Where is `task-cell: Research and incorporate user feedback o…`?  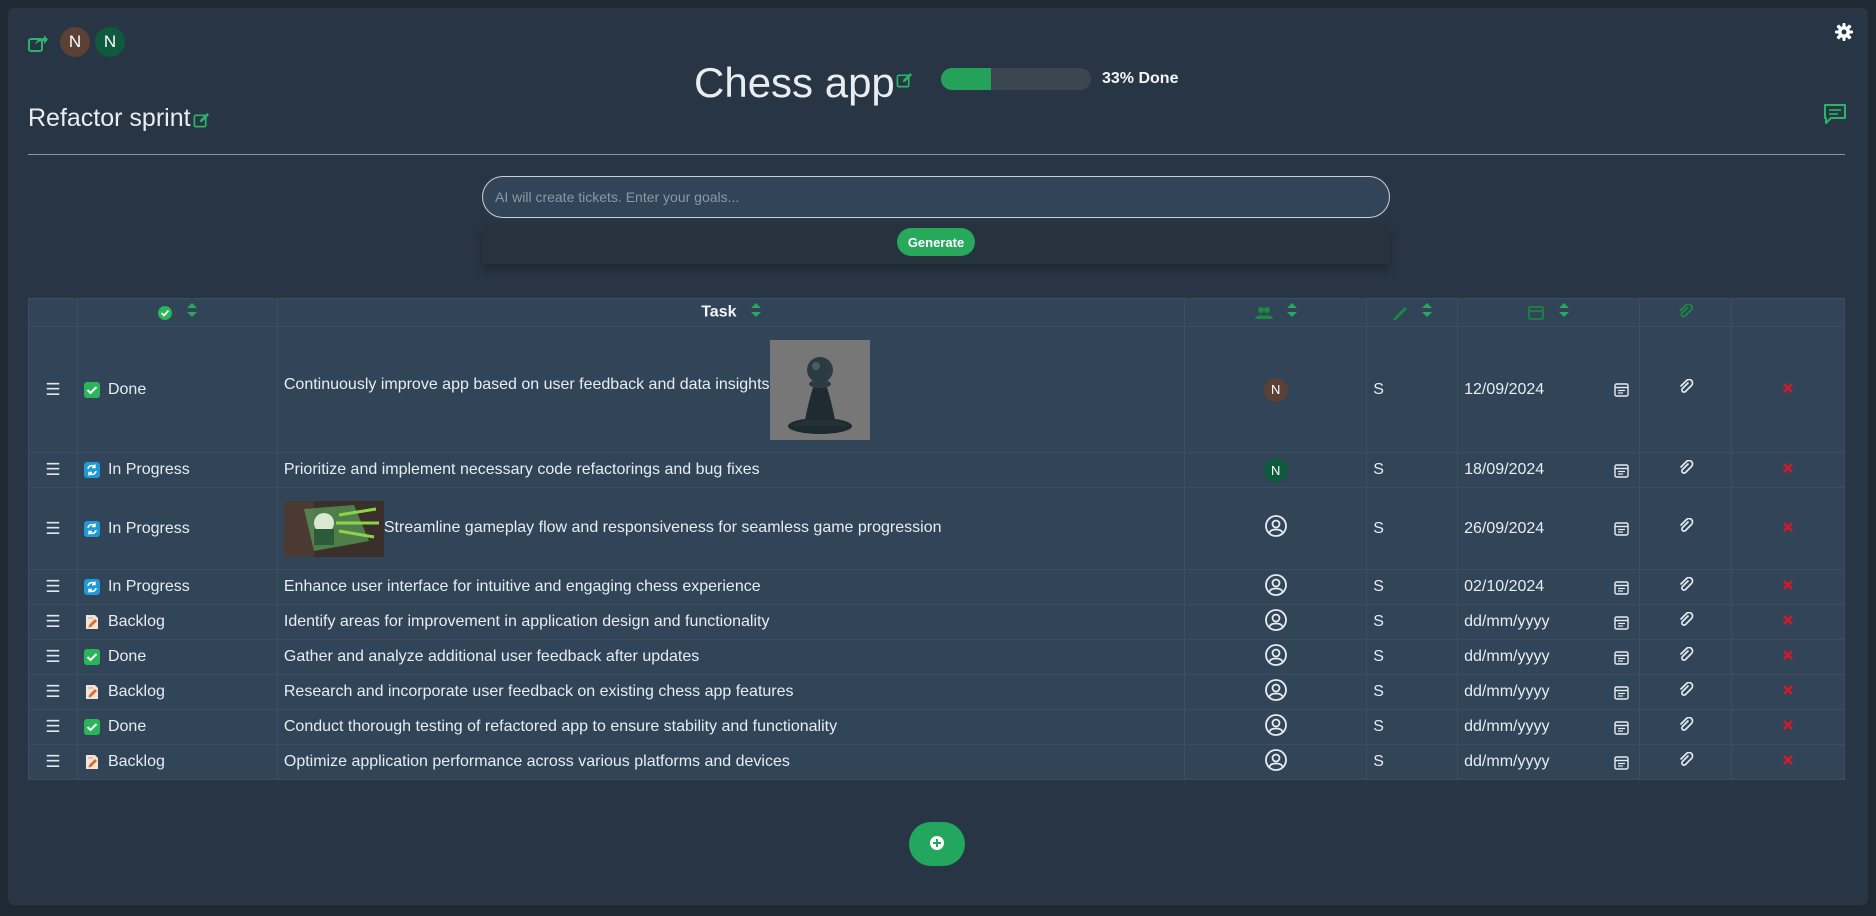
task-cell: Research and incorporate user feedback o… is located at coordinates (731, 692).